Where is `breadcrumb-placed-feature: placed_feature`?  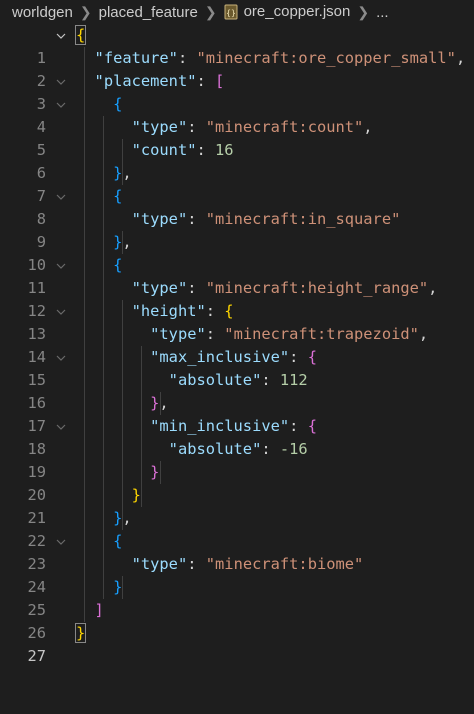 breadcrumb-placed-feature: placed_feature is located at coordinates (148, 12).